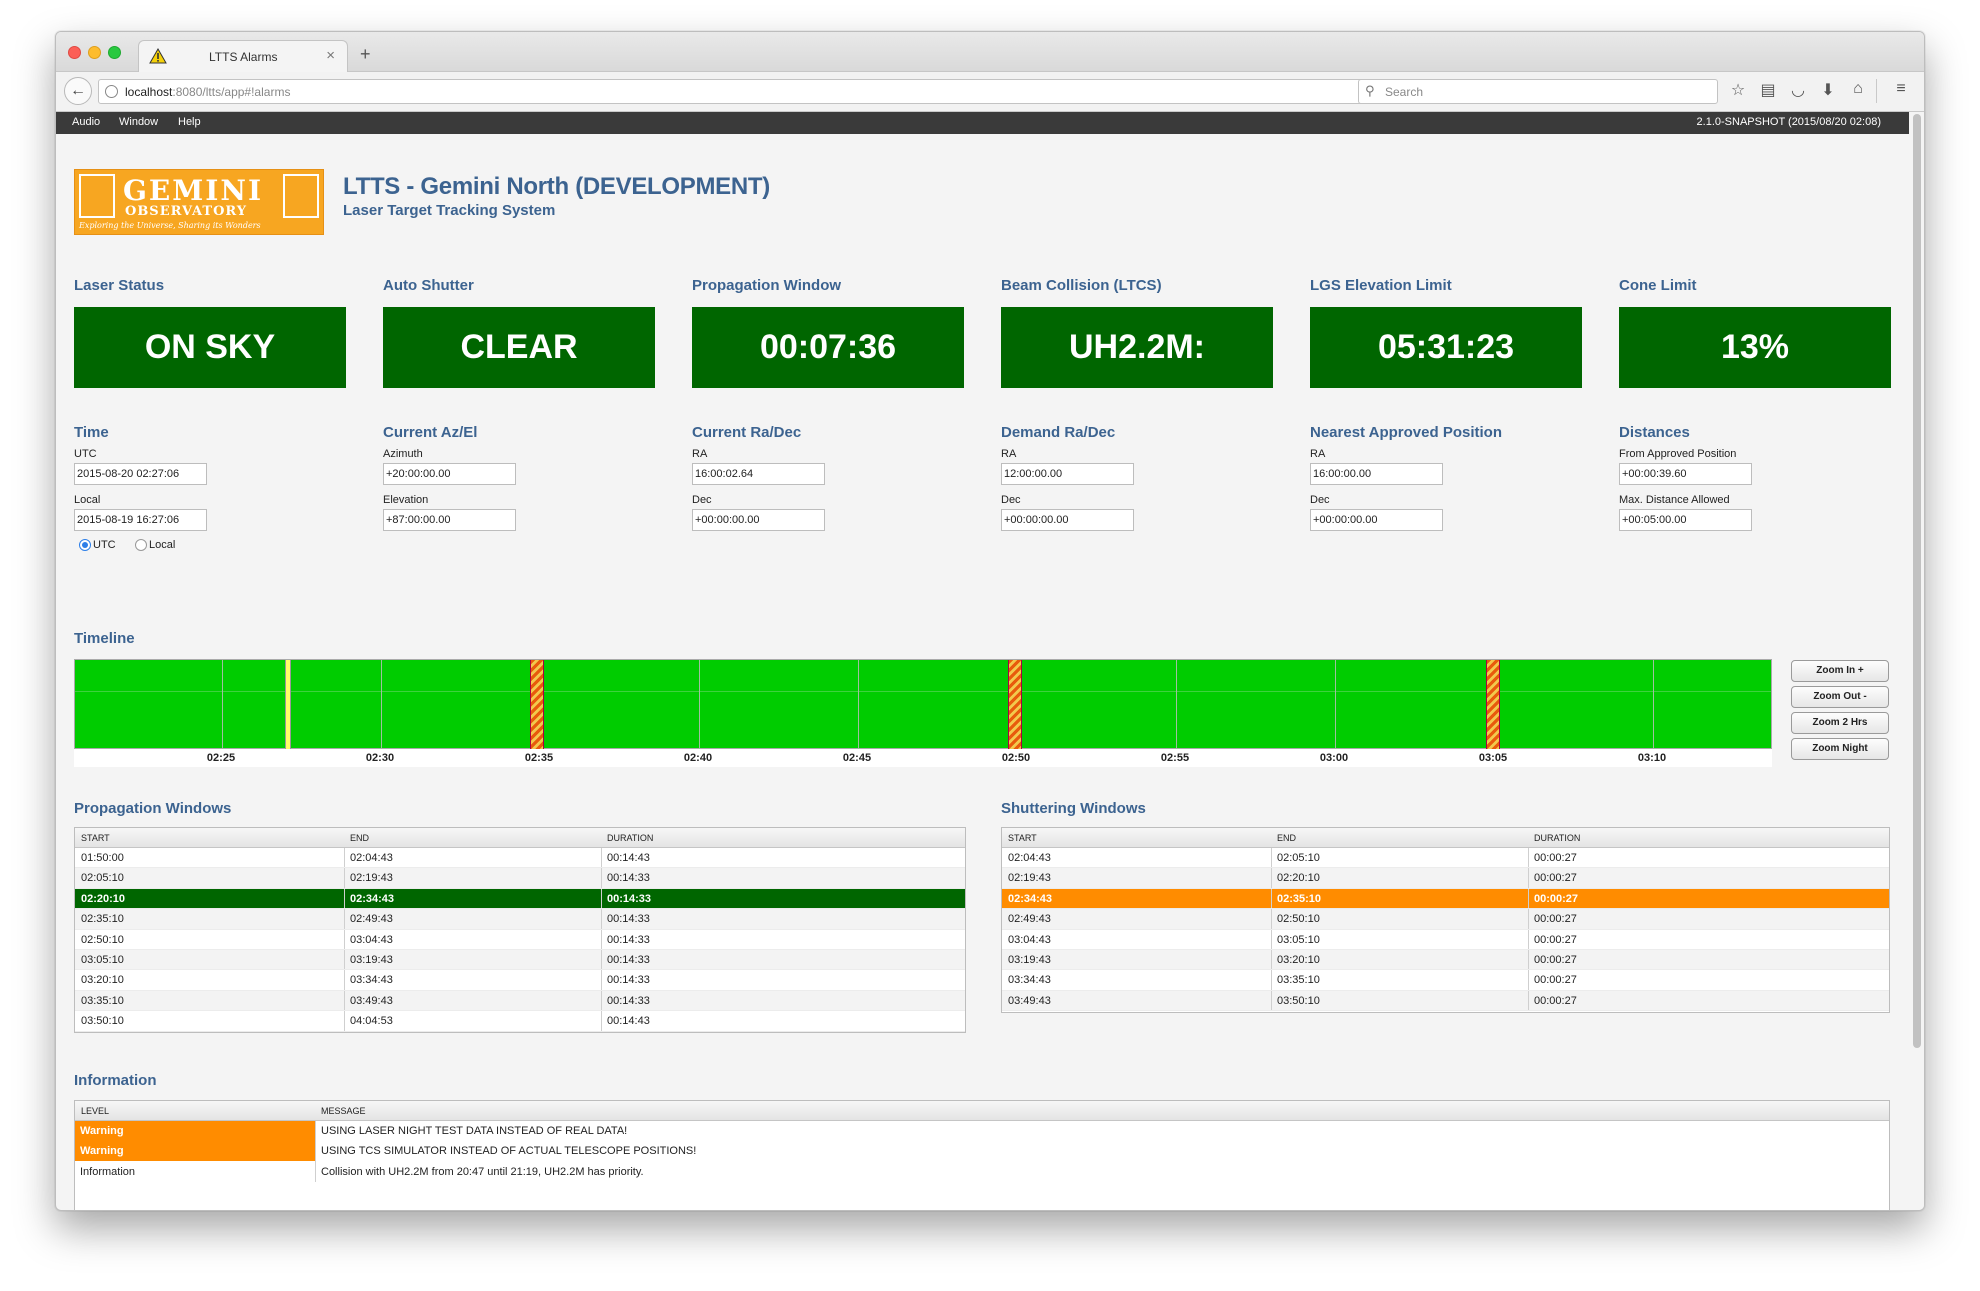  I want to click on elevation-label: Elevation, so click(406, 500).